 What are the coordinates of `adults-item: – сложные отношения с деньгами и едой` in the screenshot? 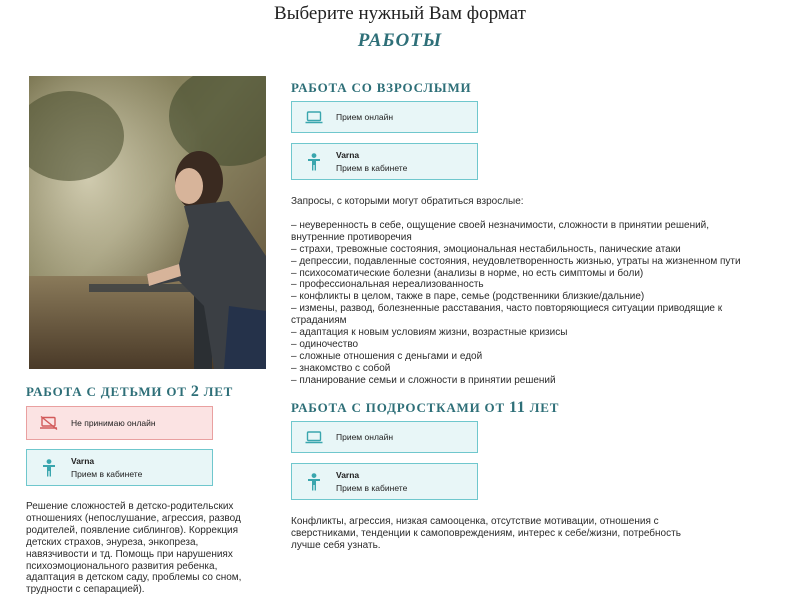 It's located at (387, 356).